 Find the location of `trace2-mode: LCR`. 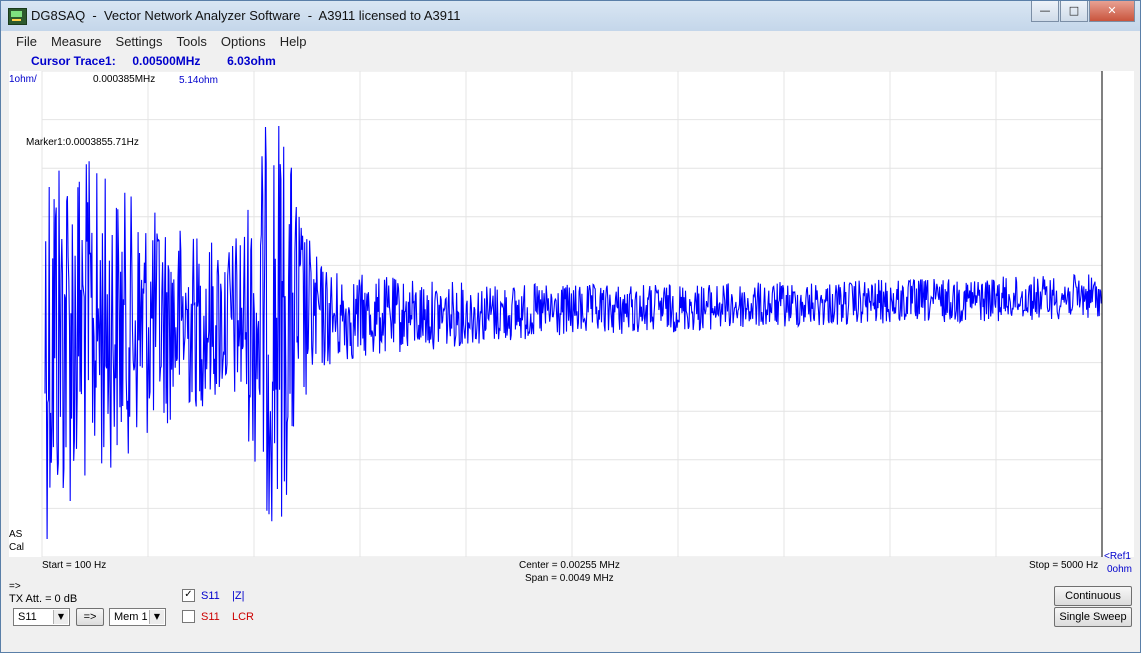

trace2-mode: LCR is located at coordinates (243, 617).